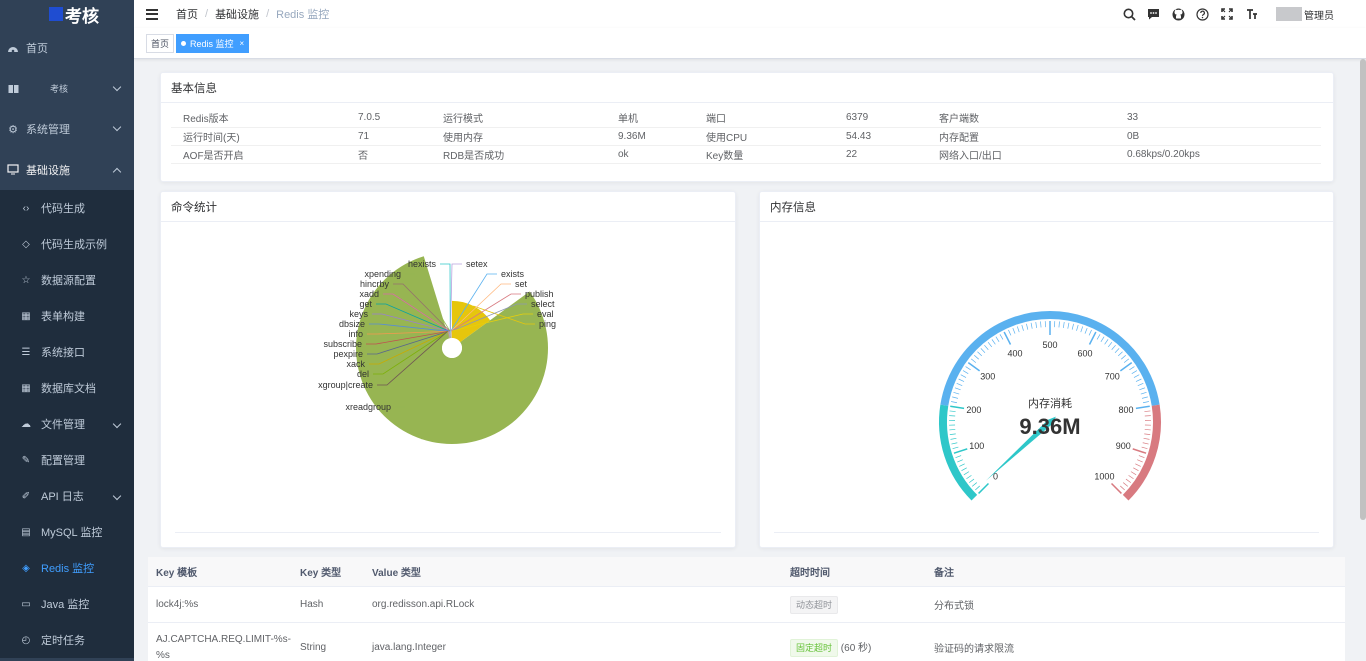  I want to click on sidebar-item-home: 首页, so click(67, 48).